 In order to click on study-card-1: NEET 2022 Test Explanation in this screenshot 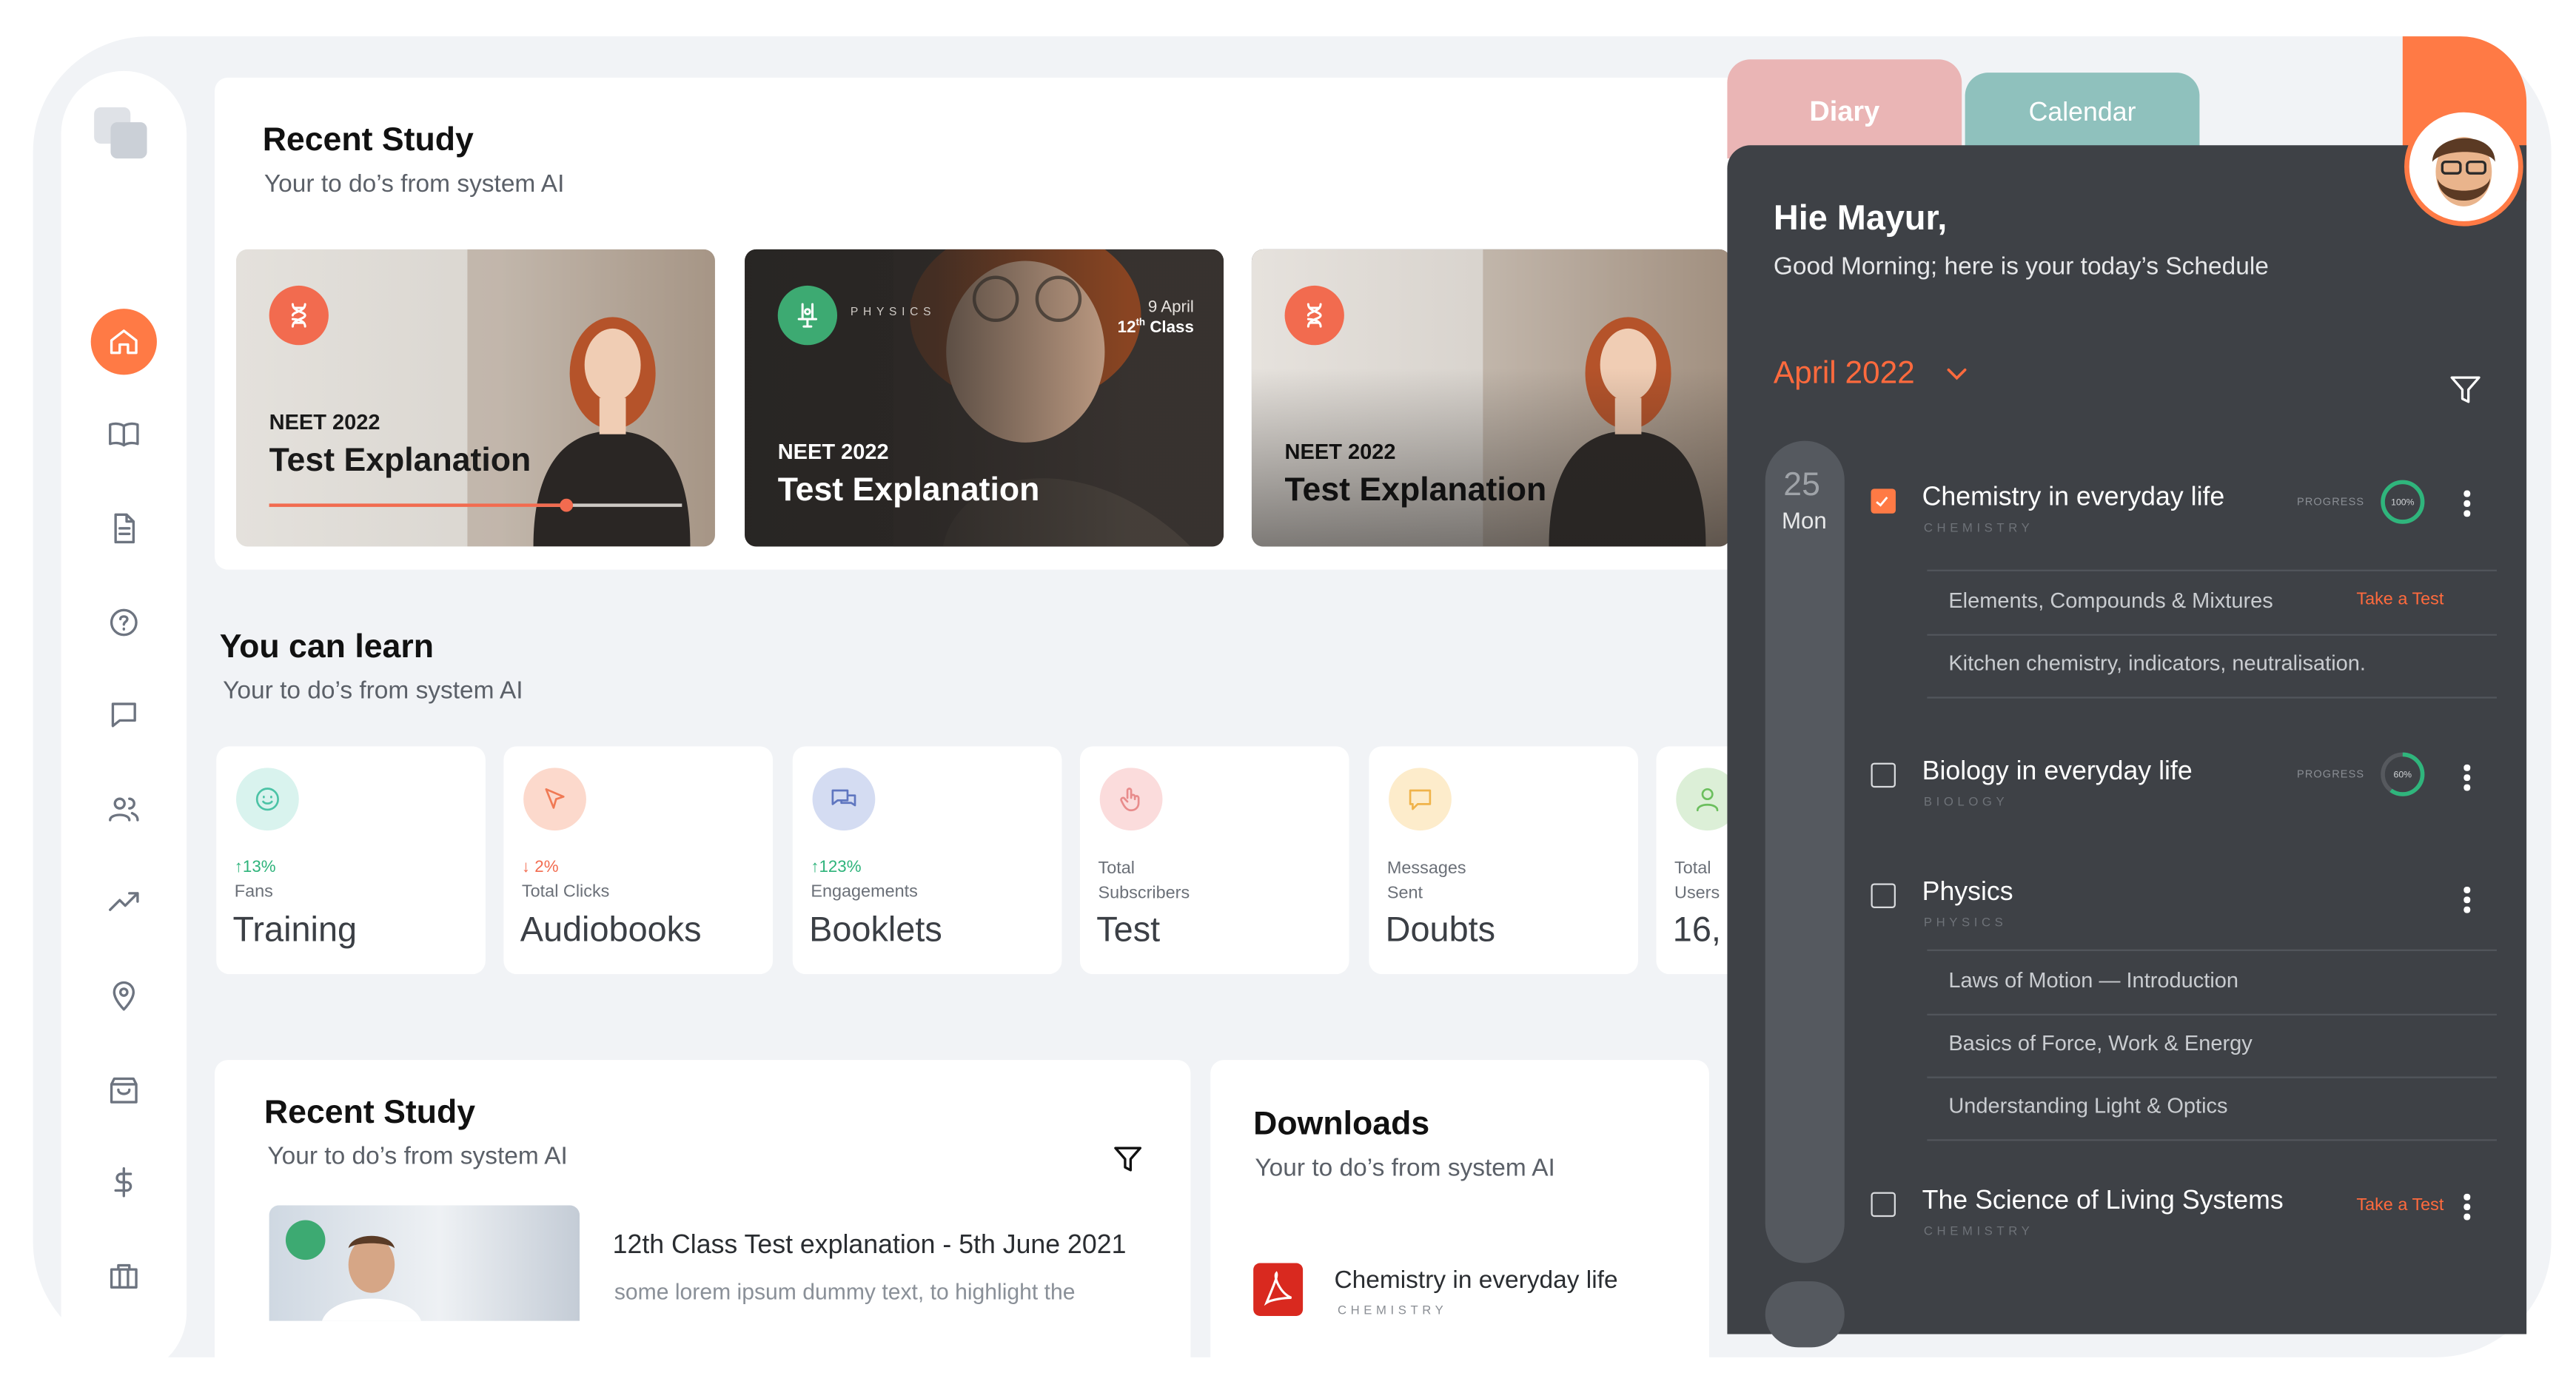, I will do `click(475, 398)`.